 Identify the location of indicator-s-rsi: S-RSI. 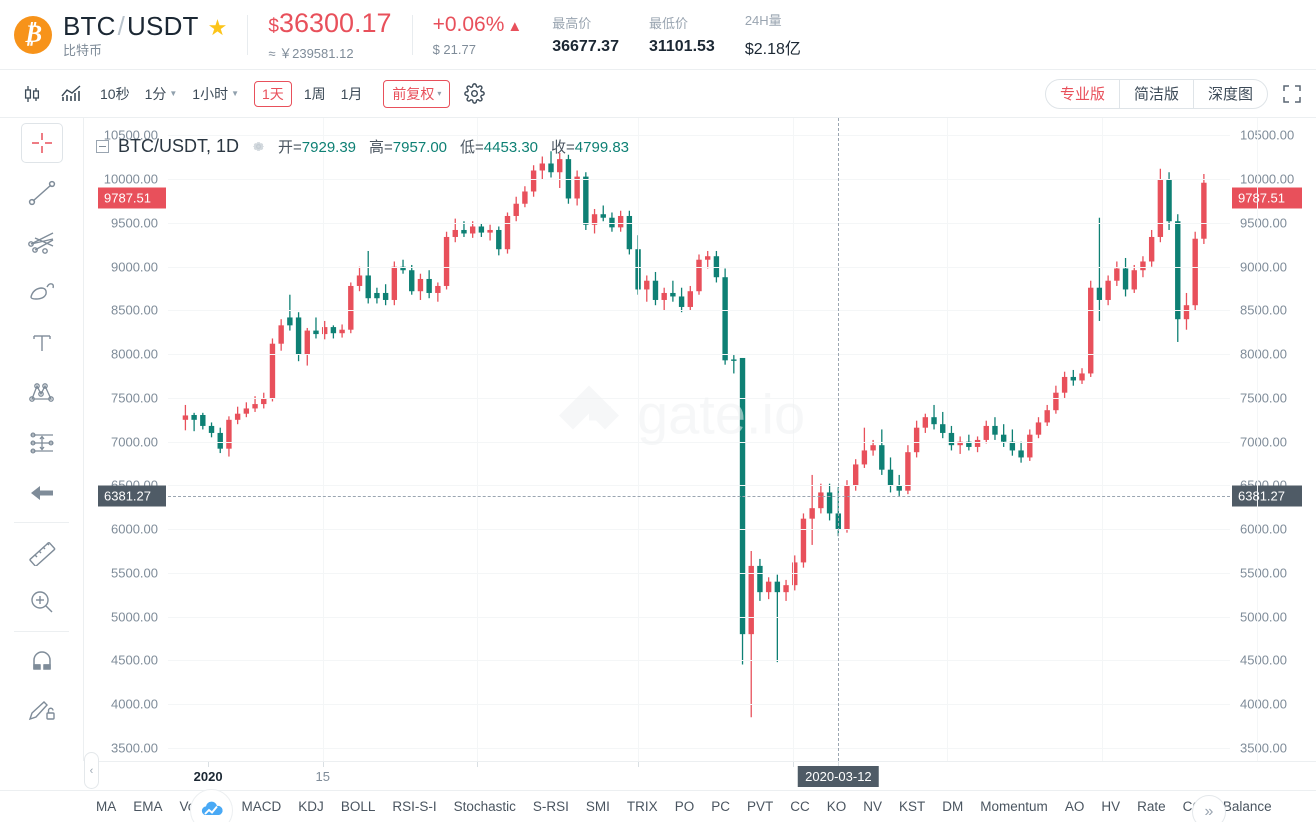
(551, 806).